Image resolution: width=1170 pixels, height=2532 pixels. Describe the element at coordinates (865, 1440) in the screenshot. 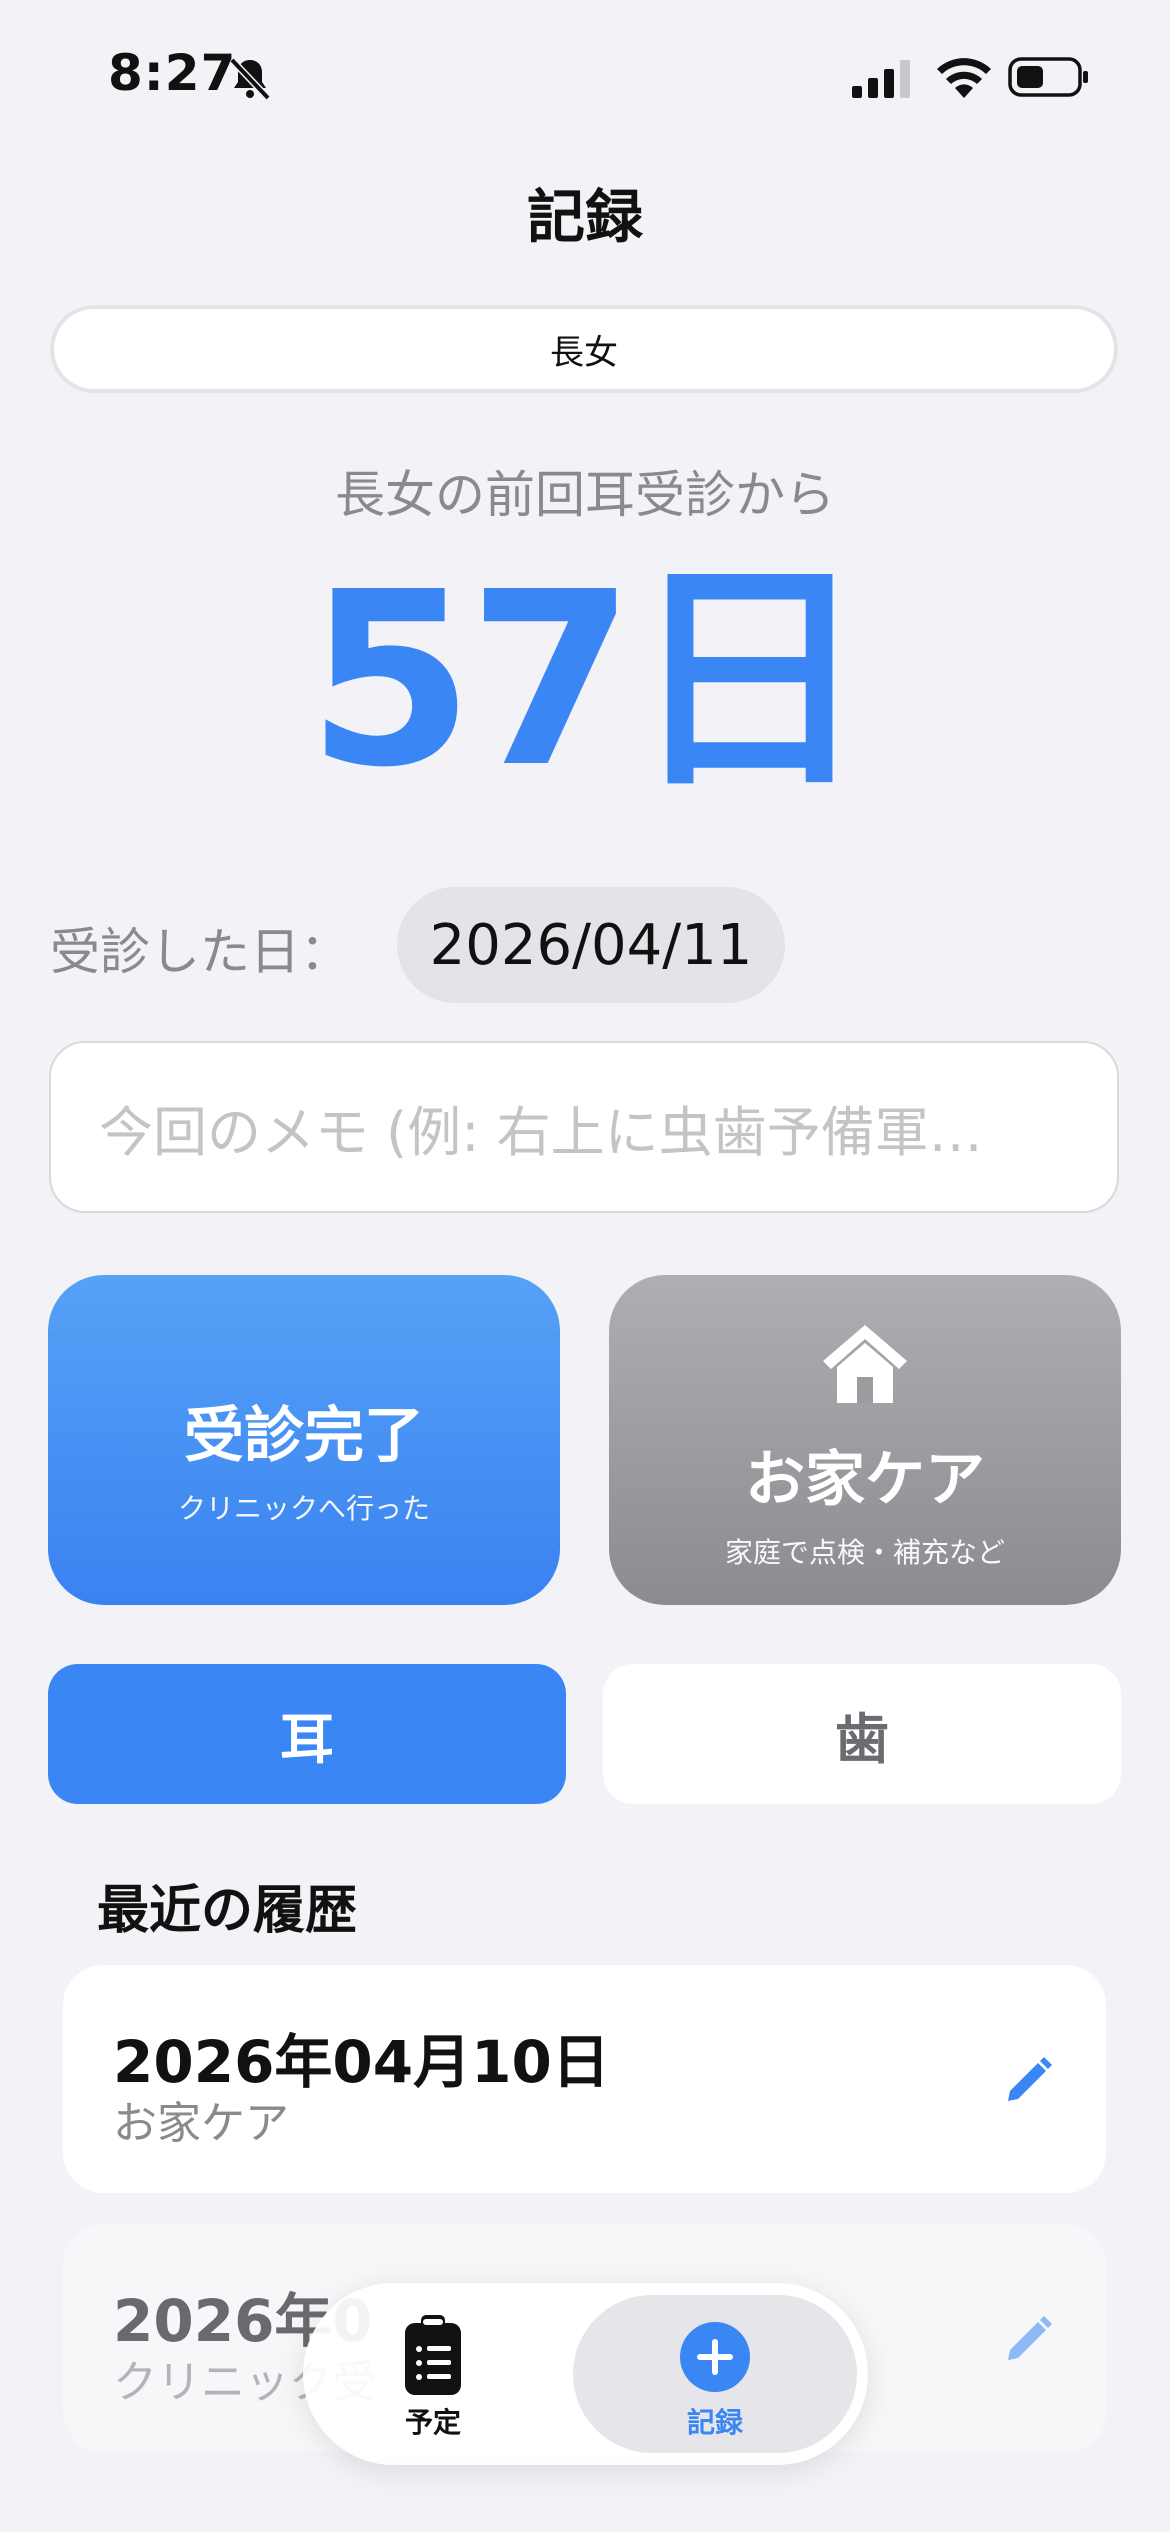

I see `home-care-button: お家ケア 家庭で点検・補充など` at that location.